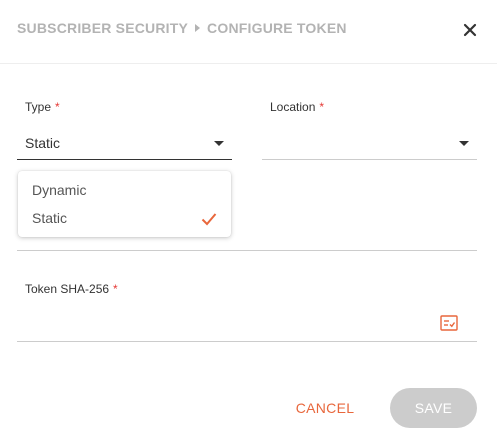 The image size is (497, 441). Describe the element at coordinates (325, 408) in the screenshot. I see `cancel-button: CANCEL` at that location.